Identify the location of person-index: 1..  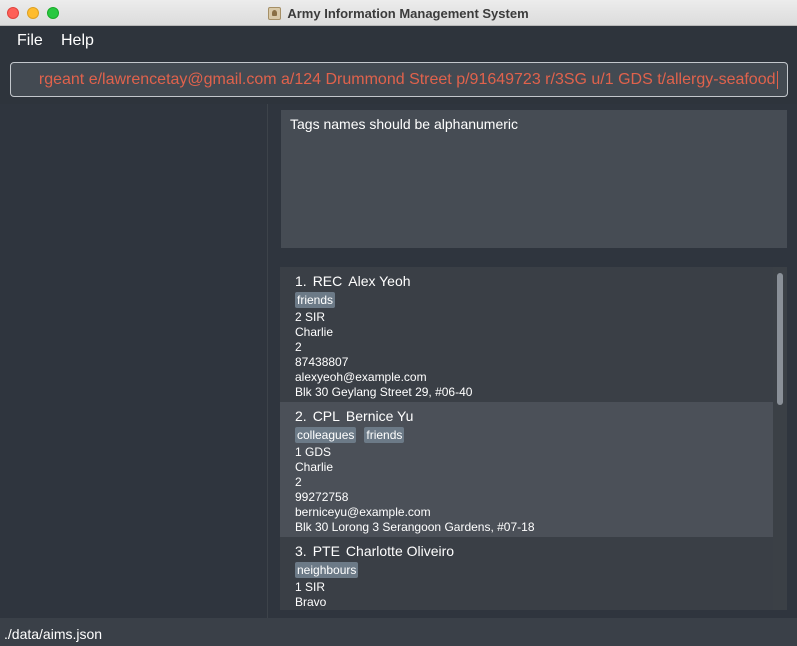
(301, 281).